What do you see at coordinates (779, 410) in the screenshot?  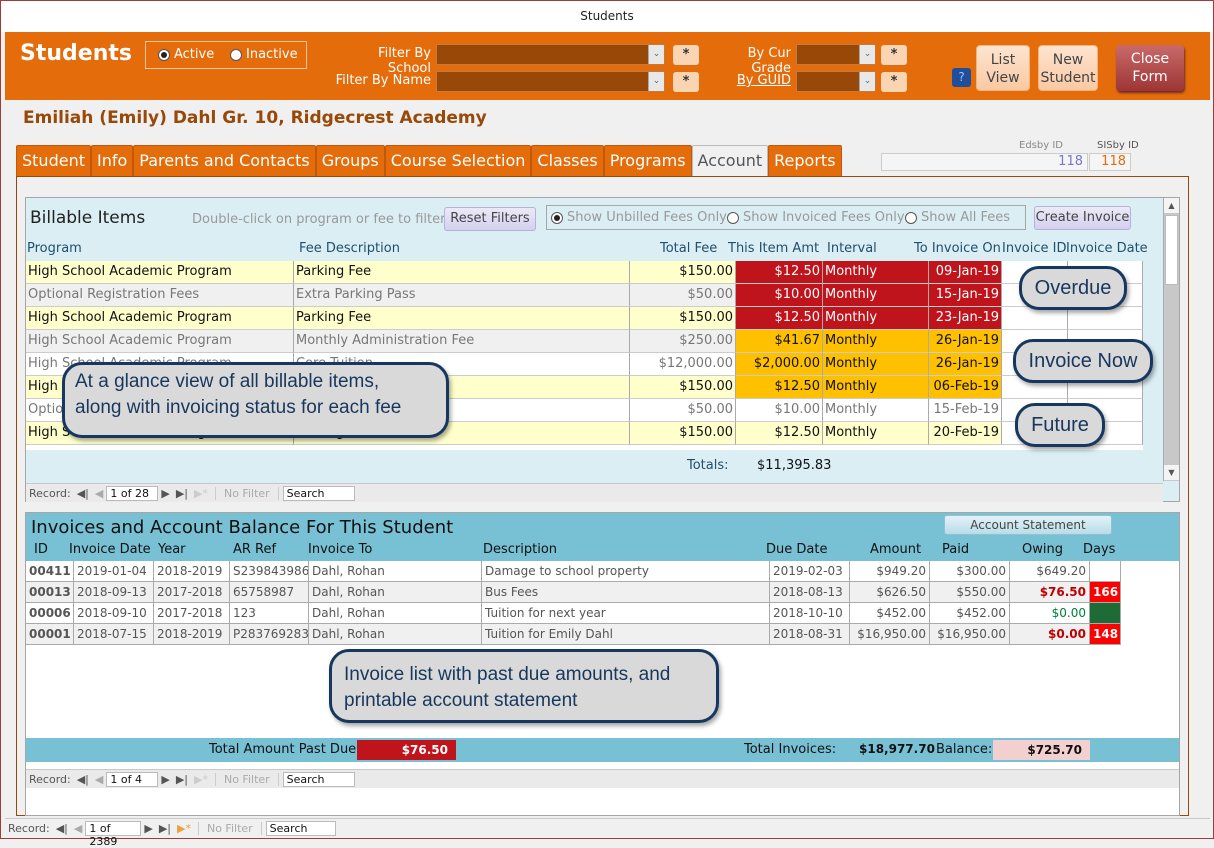 I see `billable-cell-amt: $10.00` at bounding box center [779, 410].